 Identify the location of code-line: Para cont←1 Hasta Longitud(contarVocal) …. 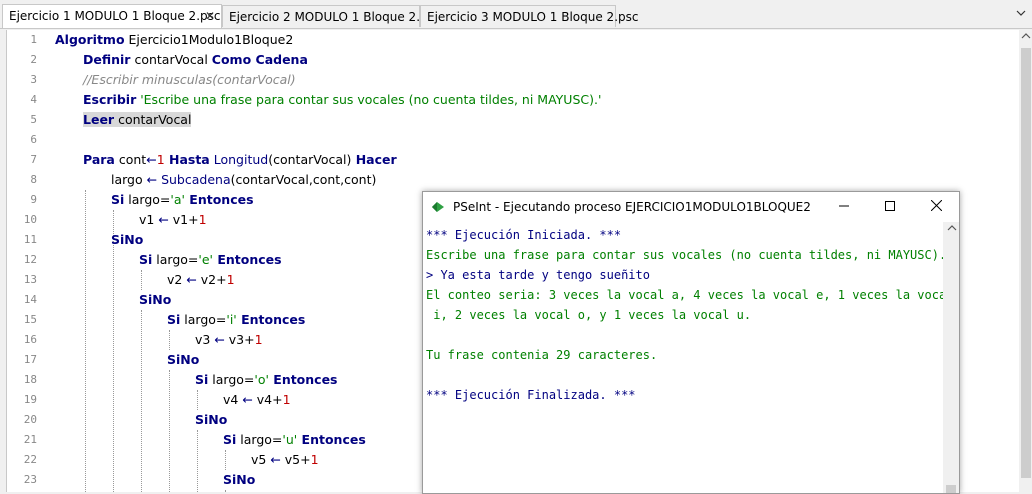
(240, 159).